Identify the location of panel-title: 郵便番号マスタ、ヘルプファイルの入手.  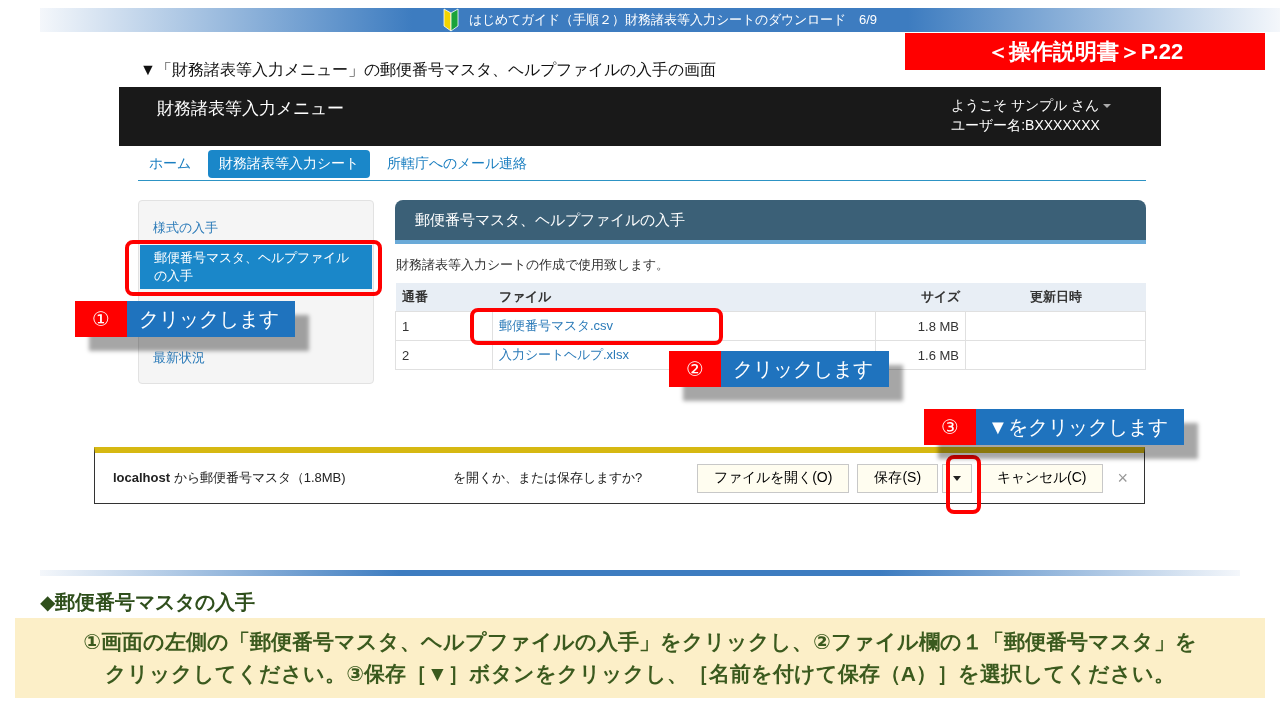
(550, 220).